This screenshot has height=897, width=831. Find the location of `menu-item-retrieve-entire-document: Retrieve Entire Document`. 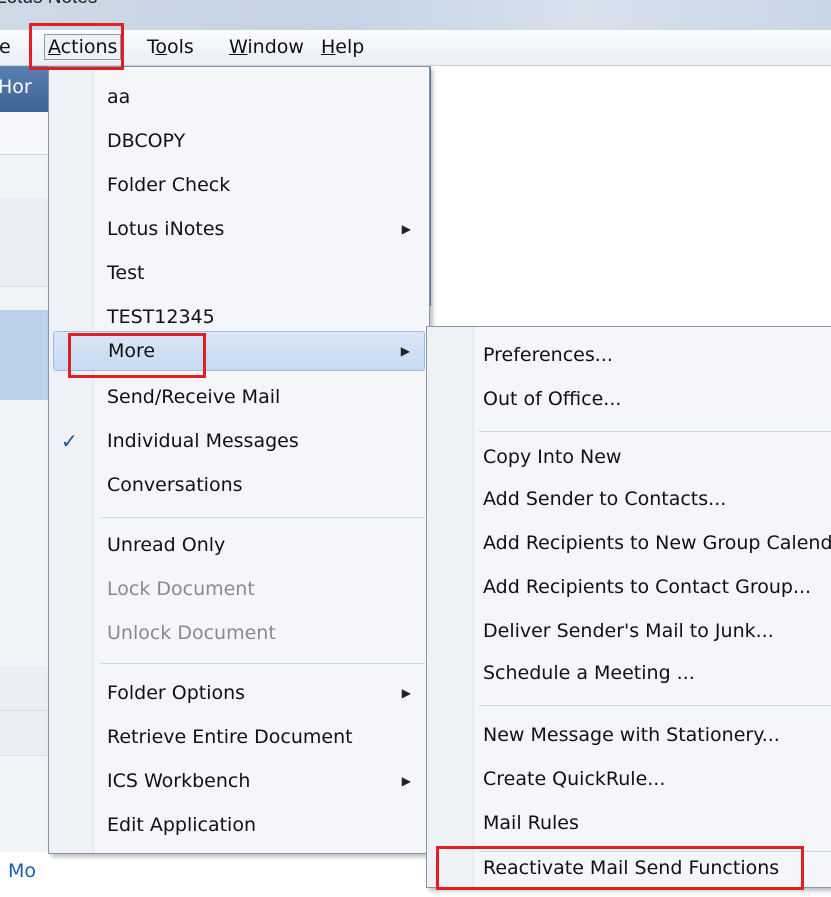

menu-item-retrieve-entire-document: Retrieve Entire Document is located at coordinates (239, 737).